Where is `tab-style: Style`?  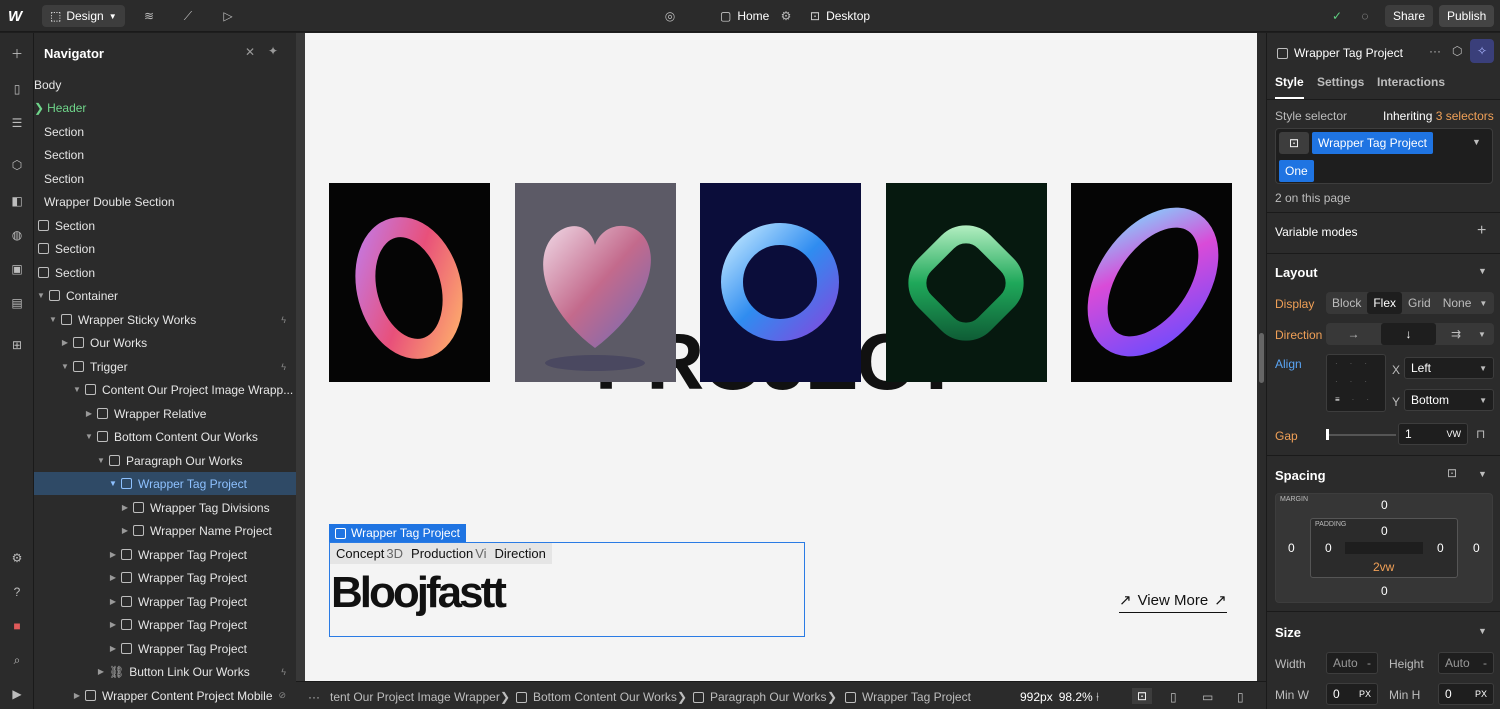
tab-style: Style is located at coordinates (1289, 87).